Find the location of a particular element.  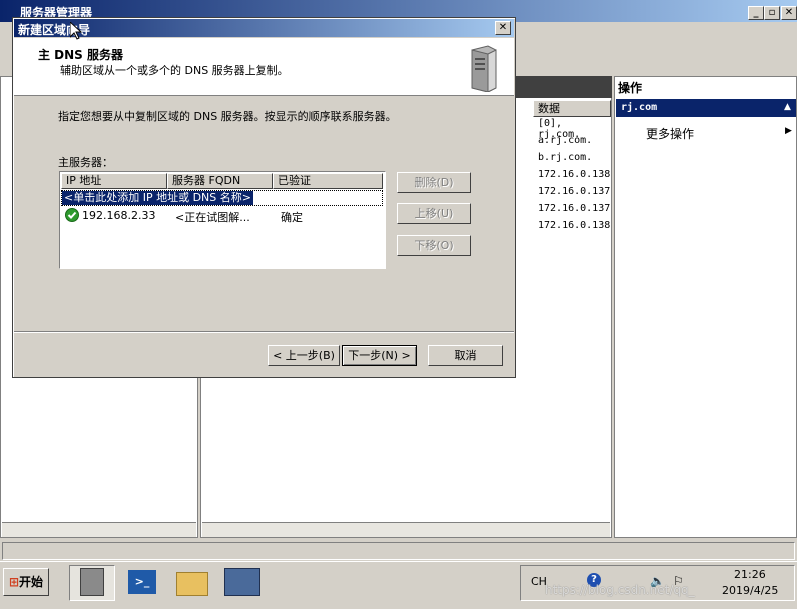

wizard-instruction: 指定您想要从中复制区域的 DNS 服务器。按显示的顺序联系服务器。 is located at coordinates (227, 116).